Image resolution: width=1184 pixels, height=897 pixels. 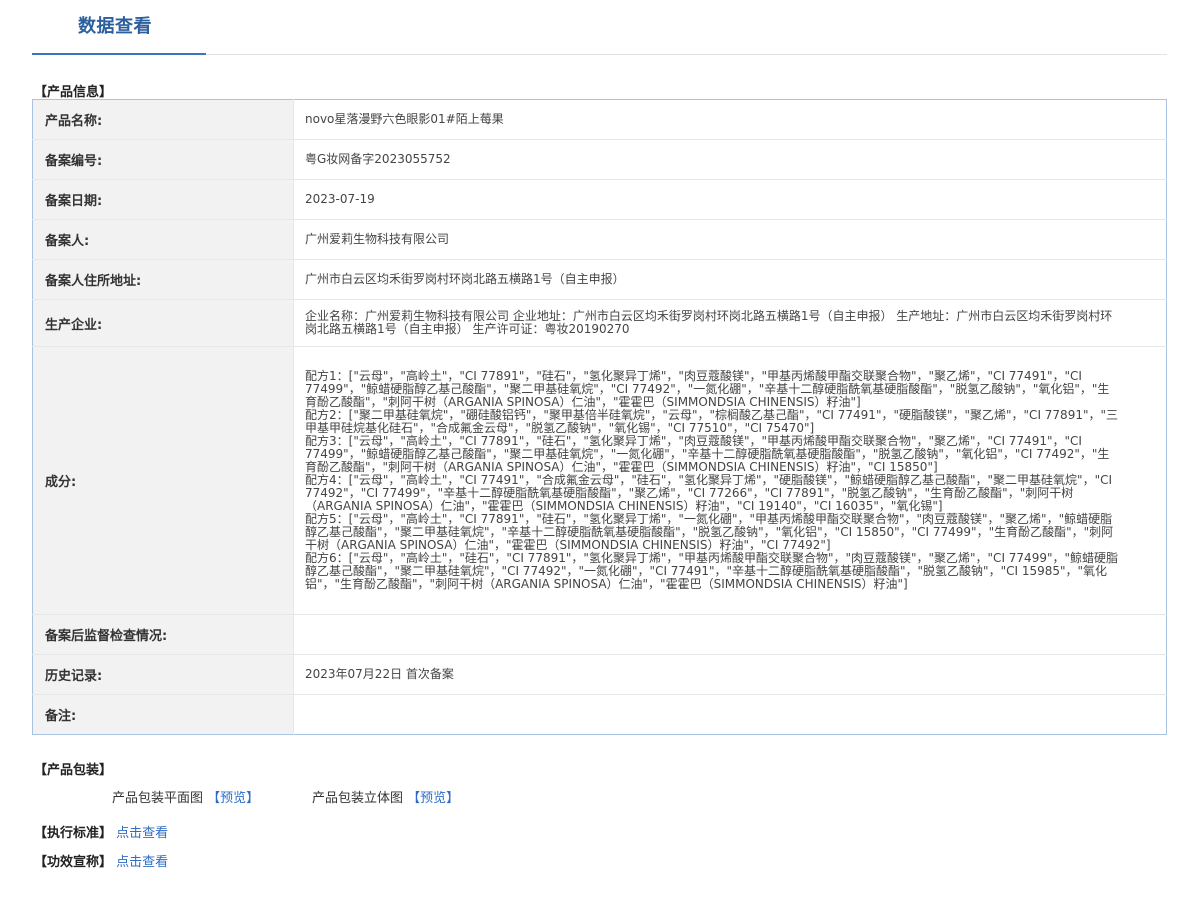 I want to click on packaging-flat-label: 产品包装平面图, so click(x=158, y=798).